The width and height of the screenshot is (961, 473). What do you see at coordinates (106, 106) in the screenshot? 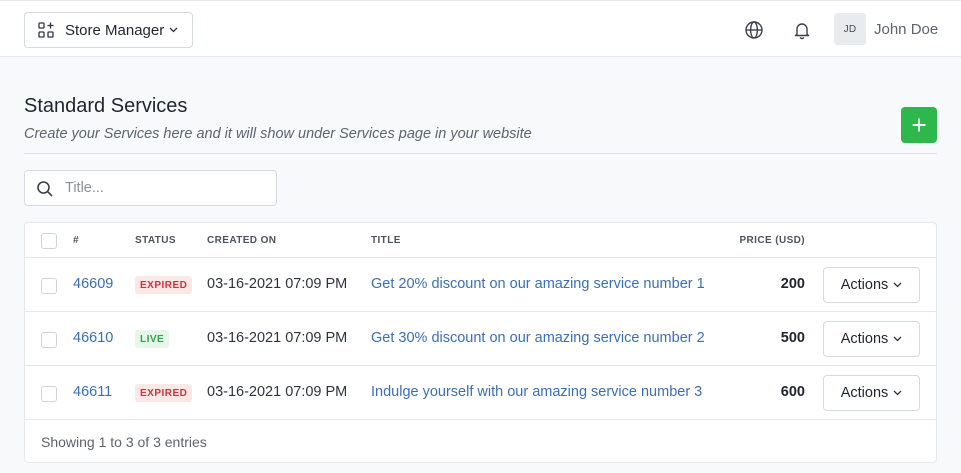
I see `page-title: Standard Services` at bounding box center [106, 106].